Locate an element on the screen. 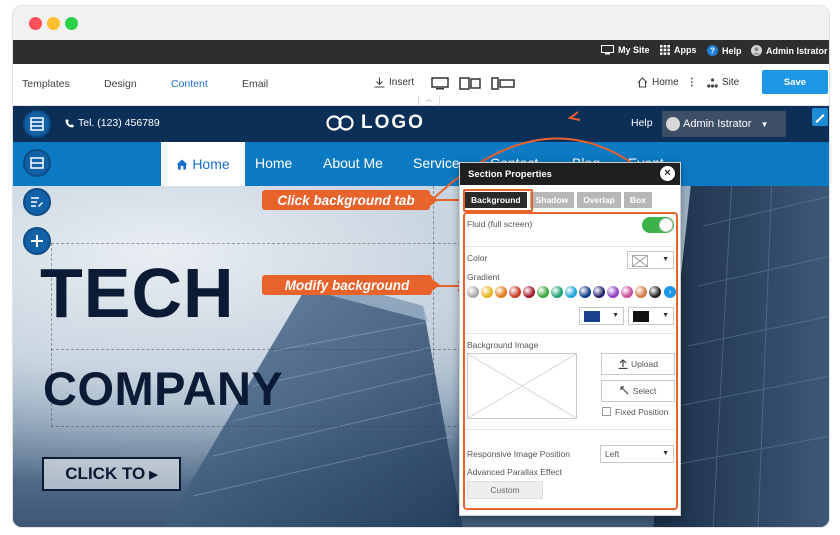 This screenshot has height=535, width=840. monitor-icon is located at coordinates (607, 50).